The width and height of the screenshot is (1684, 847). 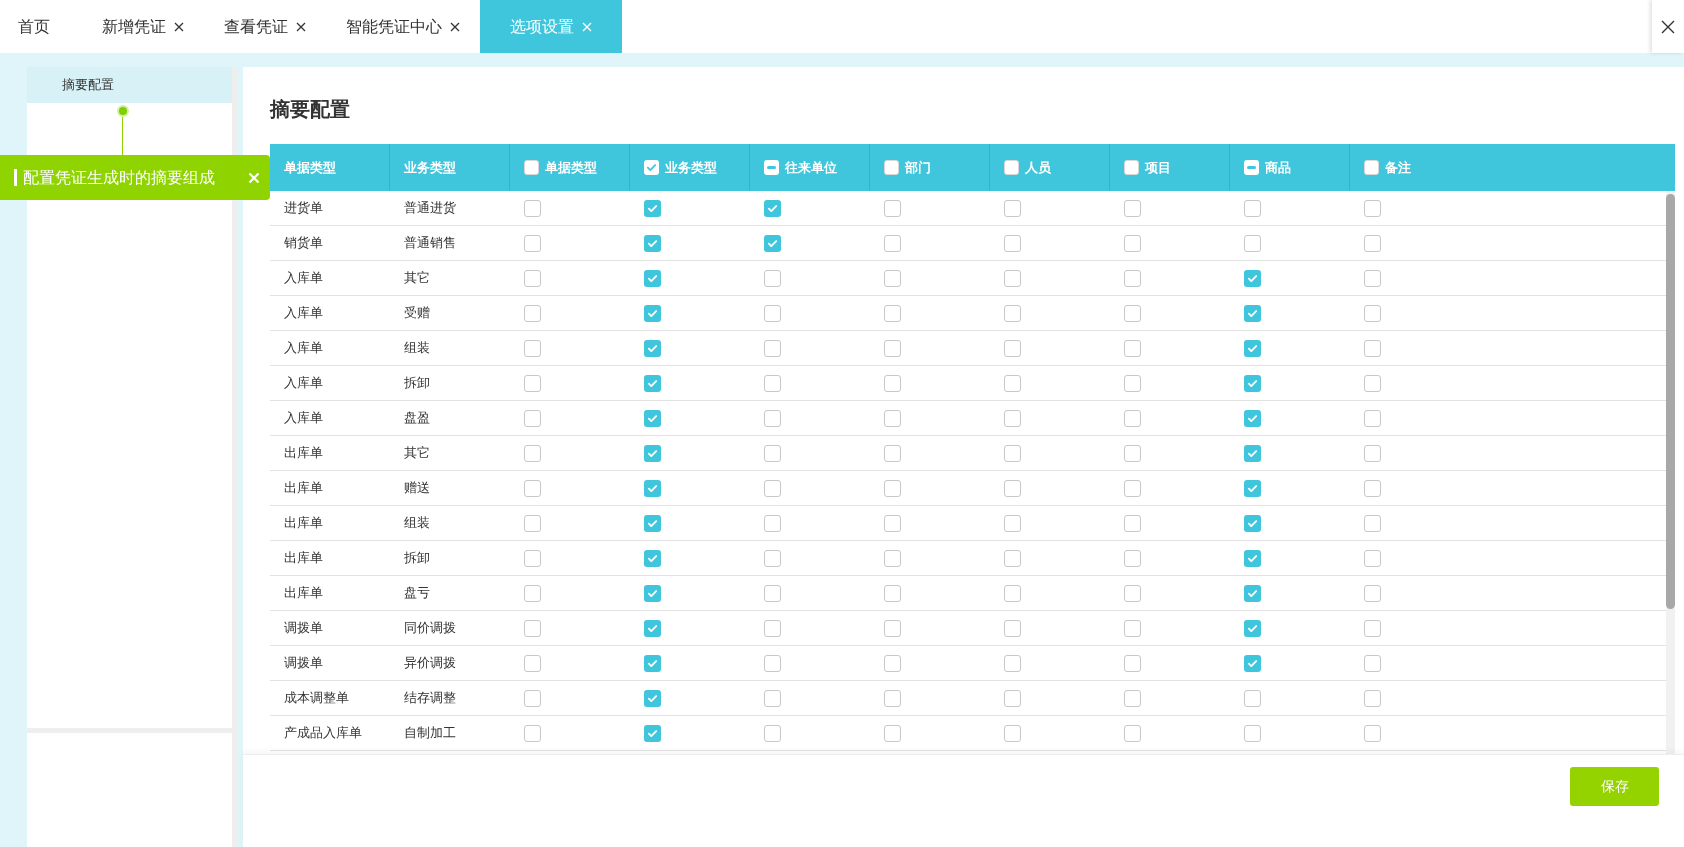 I want to click on tab: 新增凭证, so click(x=143, y=26).